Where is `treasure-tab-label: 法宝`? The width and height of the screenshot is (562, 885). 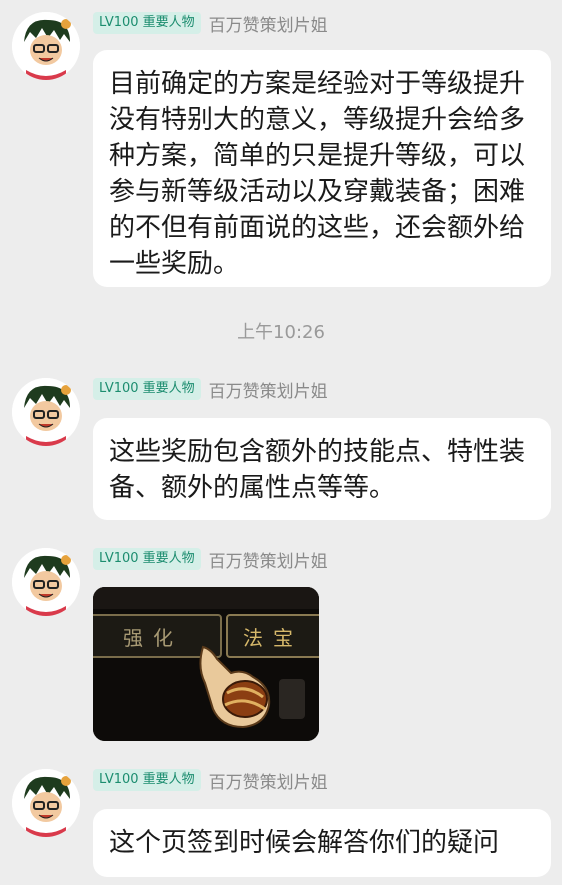
treasure-tab-label: 法宝 is located at coordinates (273, 638).